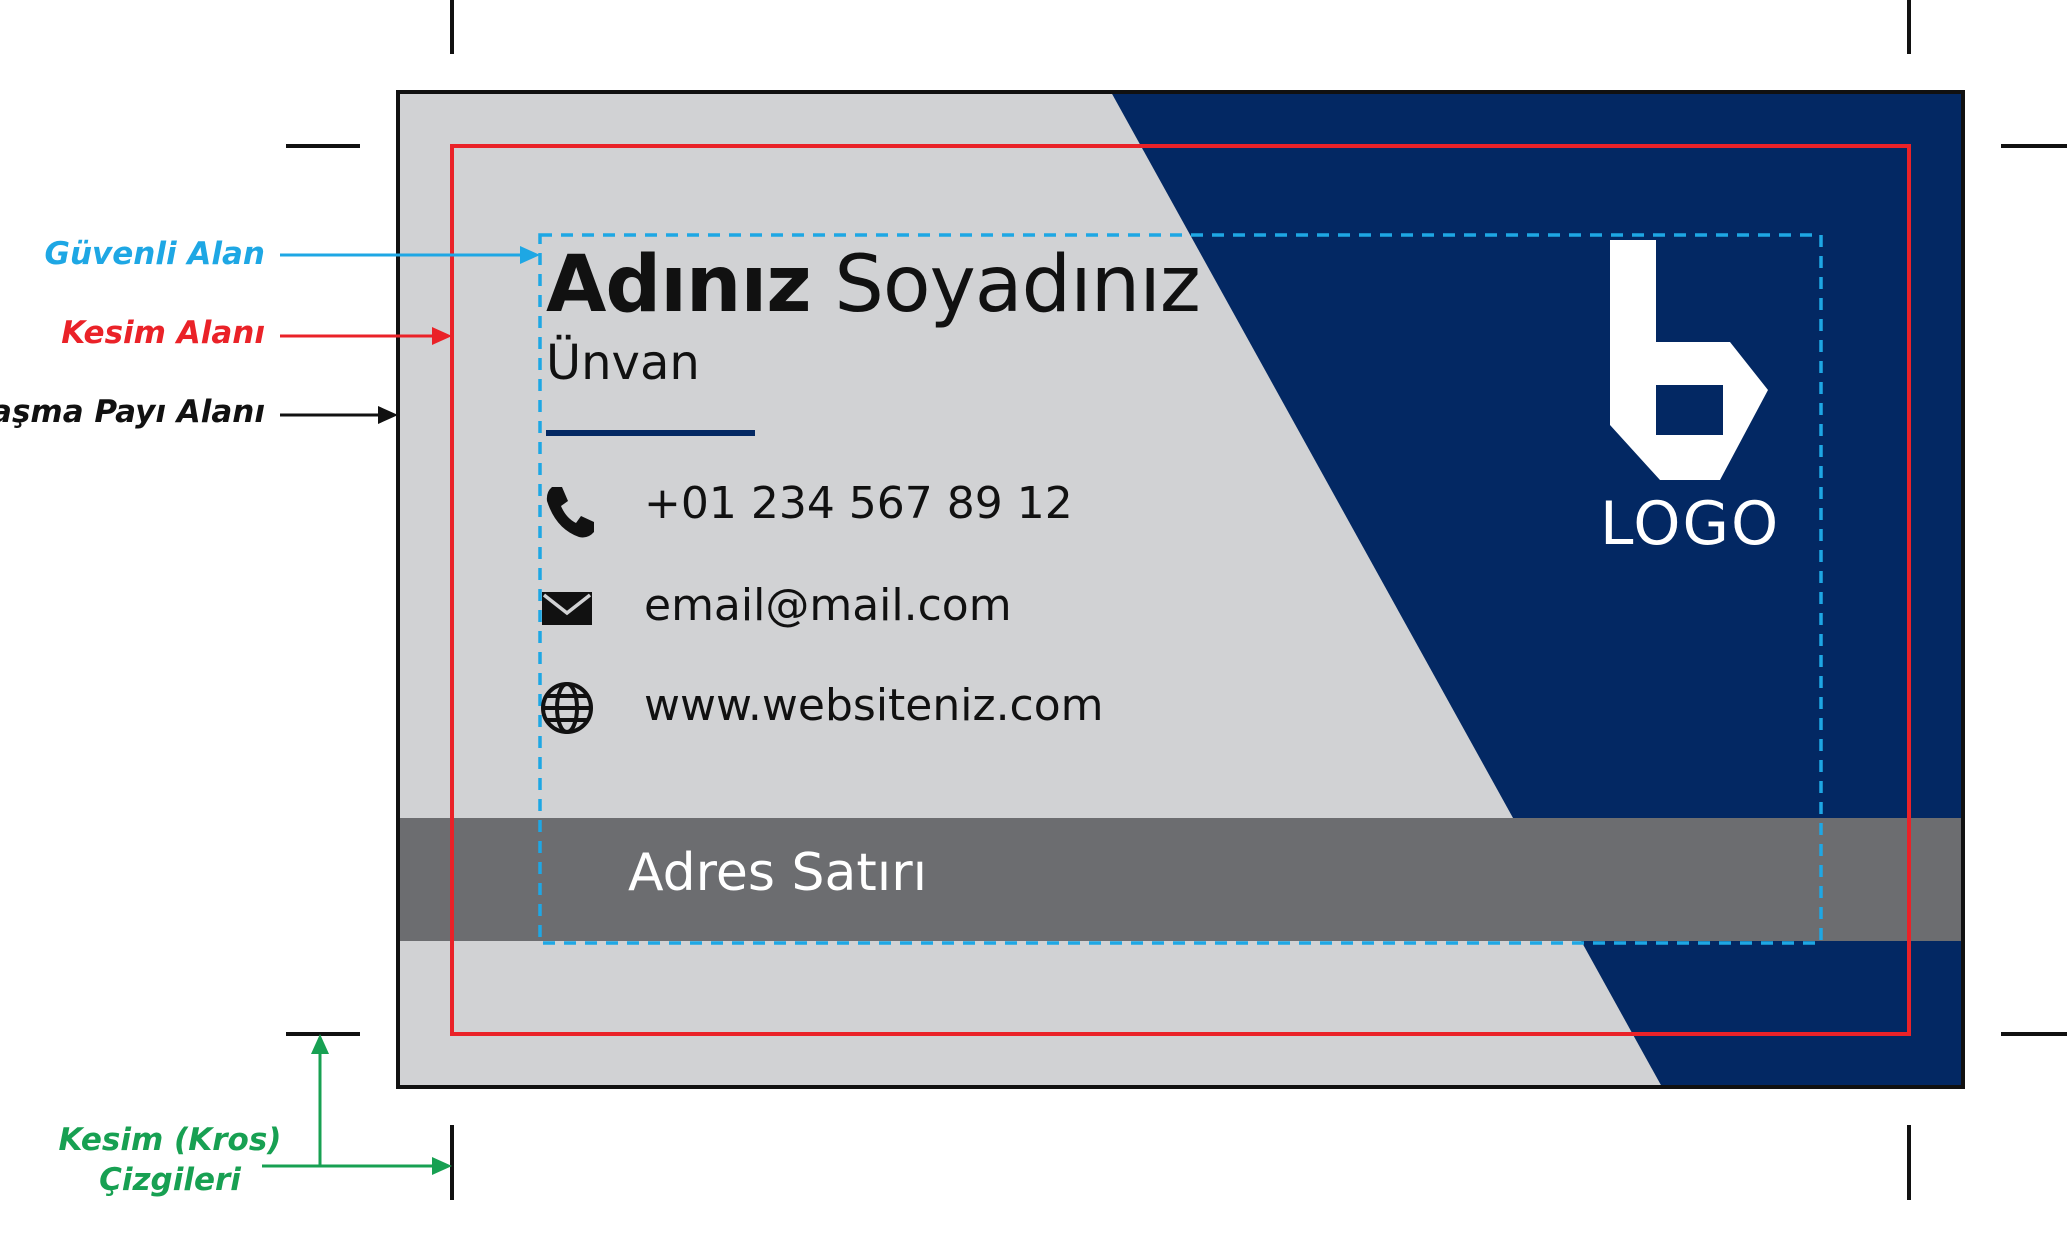 Image resolution: width=2067 pixels, height=1260 pixels. What do you see at coordinates (170, 1160) in the screenshot?
I see `crop-marks-label: Kesim (Kros) Çizgileri` at bounding box center [170, 1160].